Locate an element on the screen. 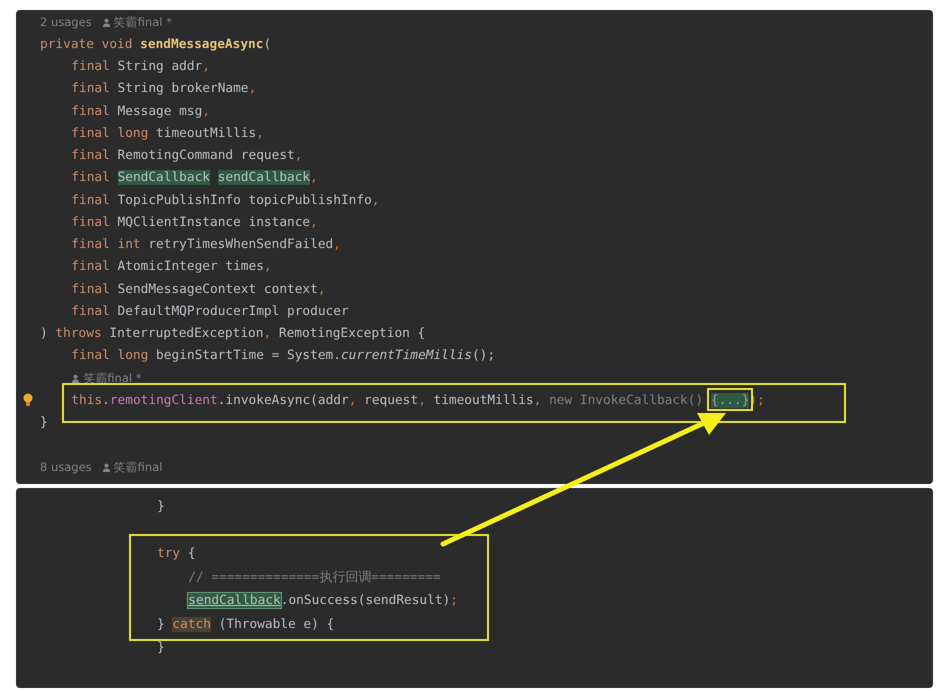 Image resolution: width=937 pixels, height=691 pixels. code-line: final RemotingCommand request, is located at coordinates (186, 156).